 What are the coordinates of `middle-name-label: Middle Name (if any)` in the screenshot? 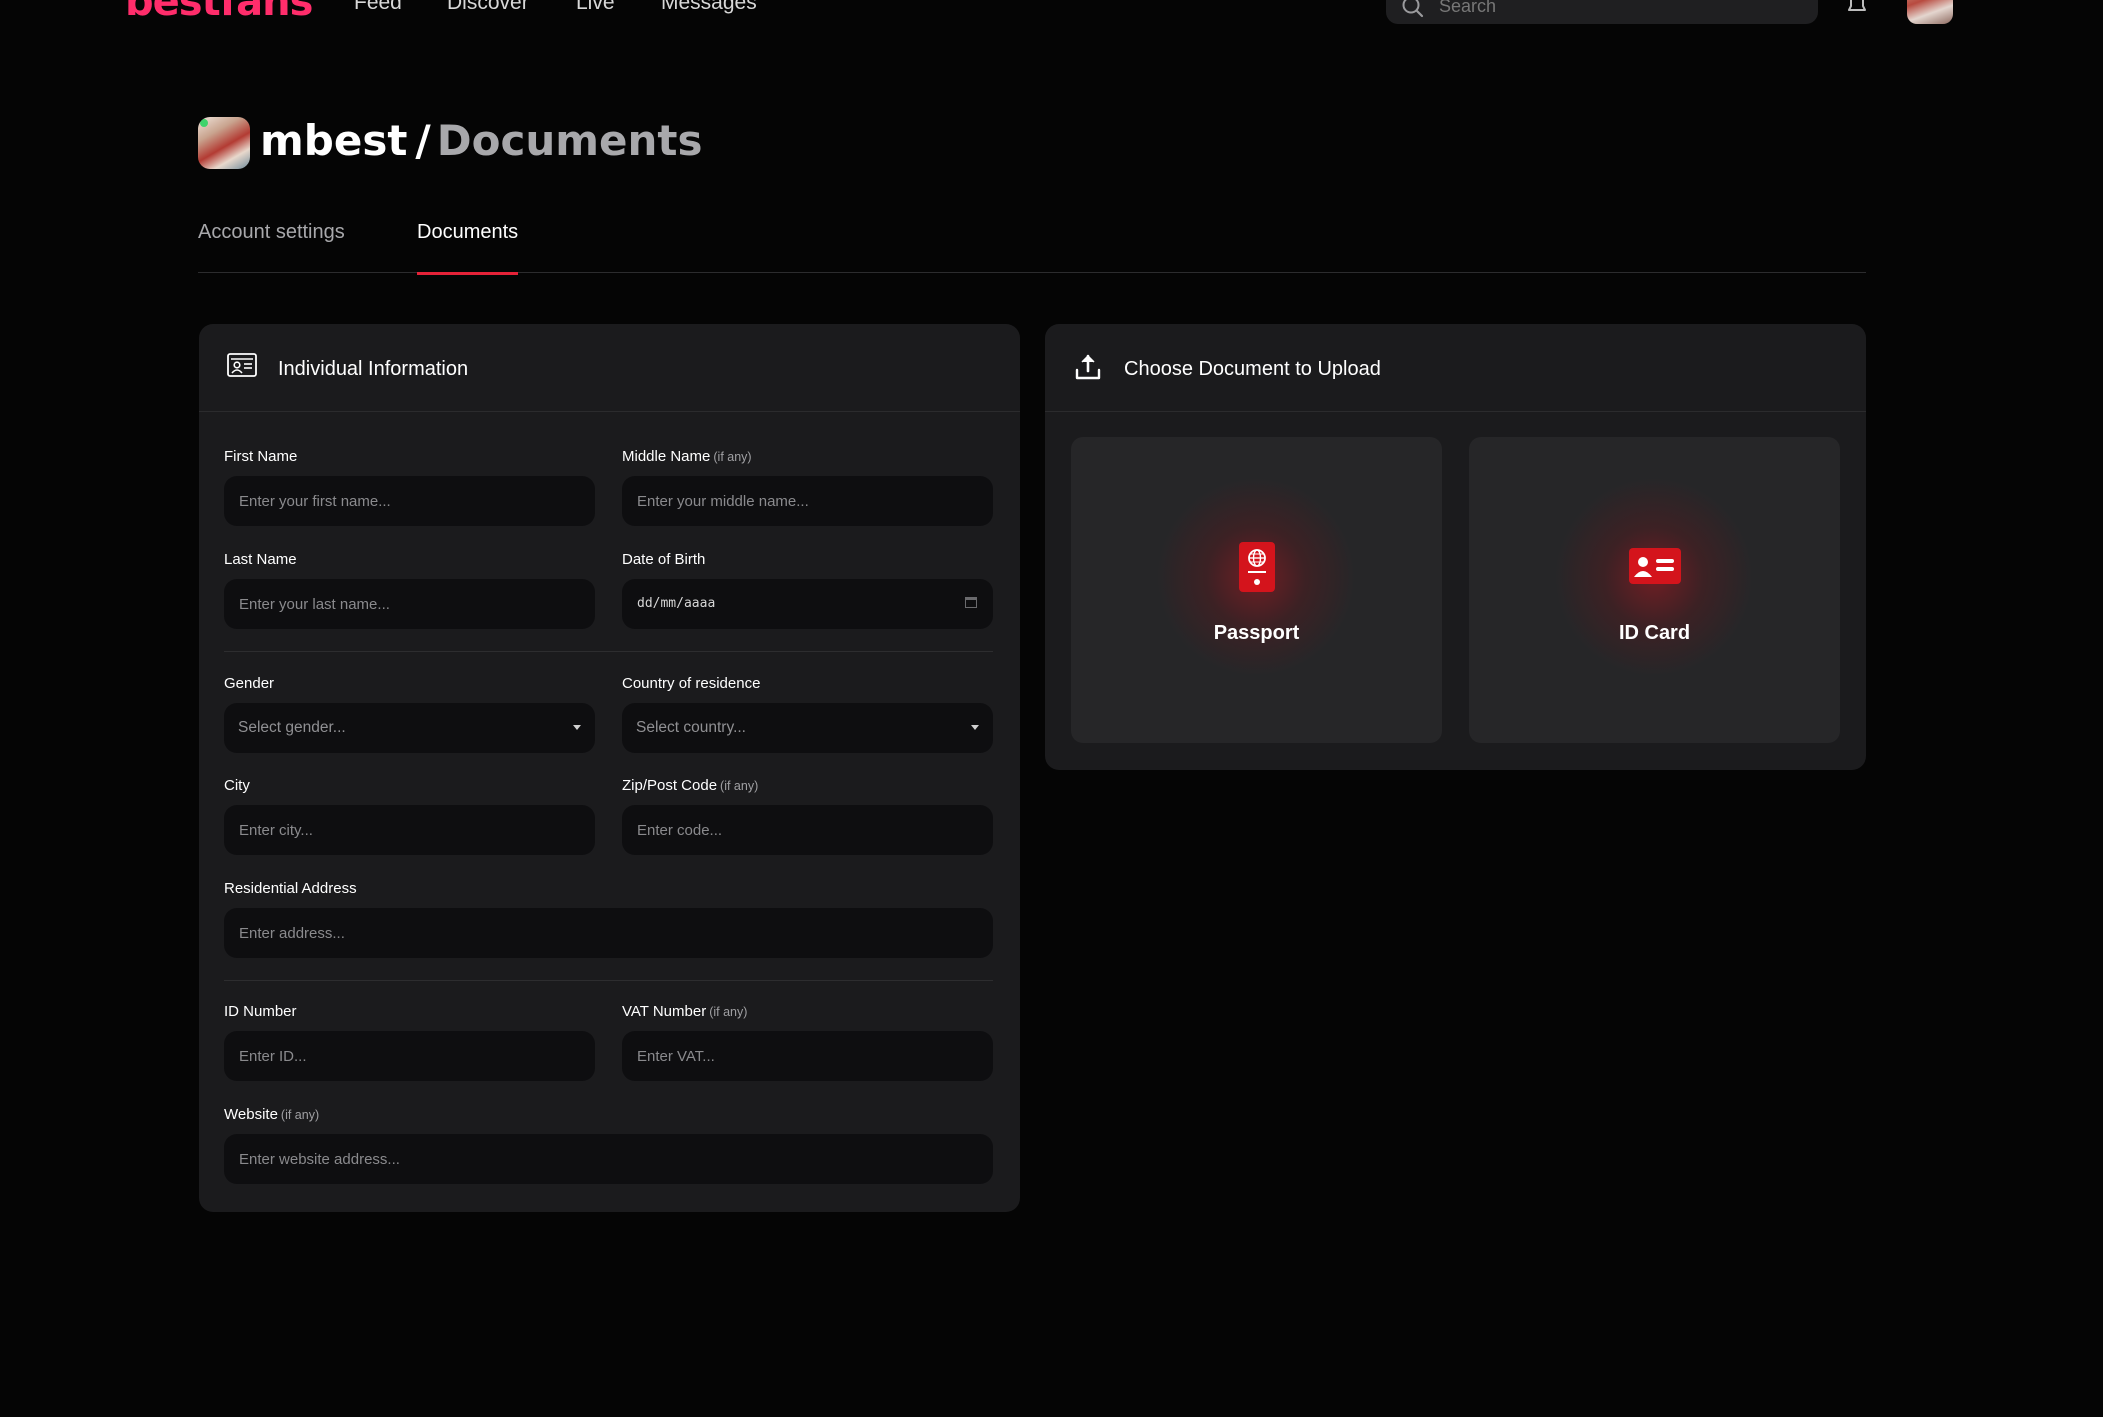 It's located at (687, 457).